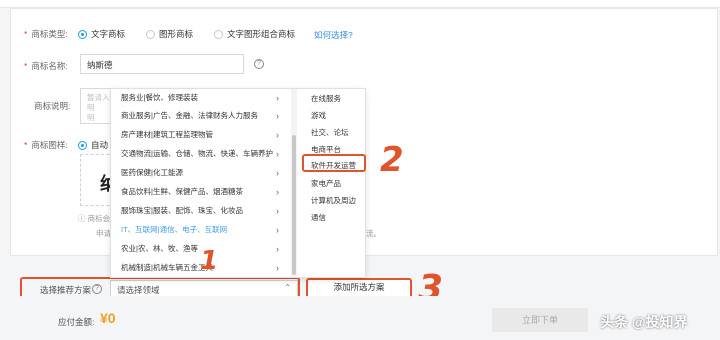 The image size is (720, 340). Describe the element at coordinates (197, 173) in the screenshot. I see `category-item: 医药保健|化工能源 ›` at that location.